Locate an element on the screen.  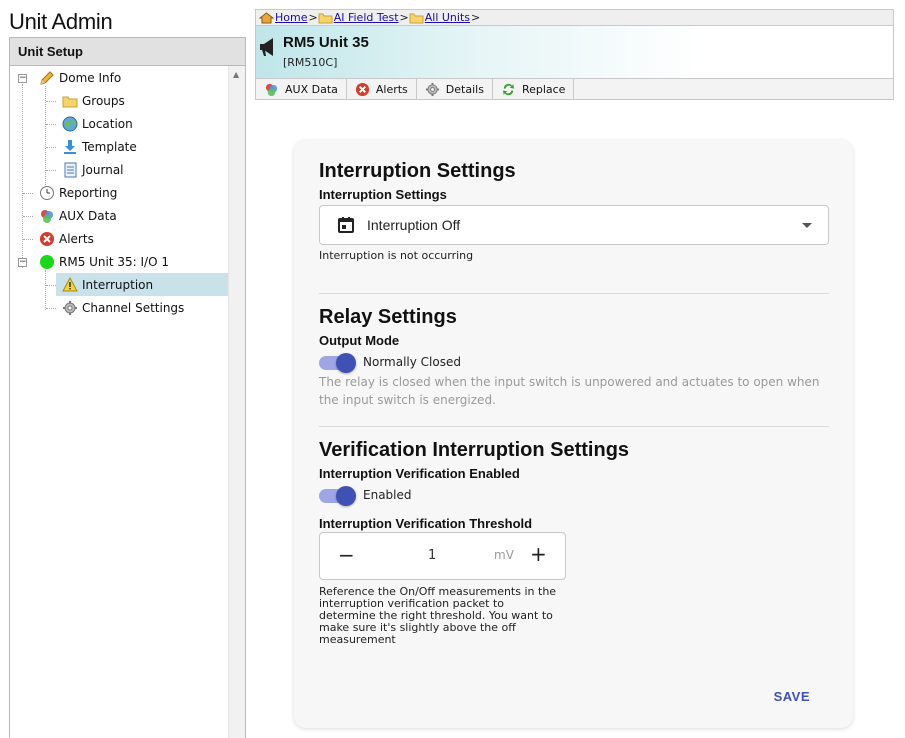
interruption-select: Interruption Off is located at coordinates (574, 225).